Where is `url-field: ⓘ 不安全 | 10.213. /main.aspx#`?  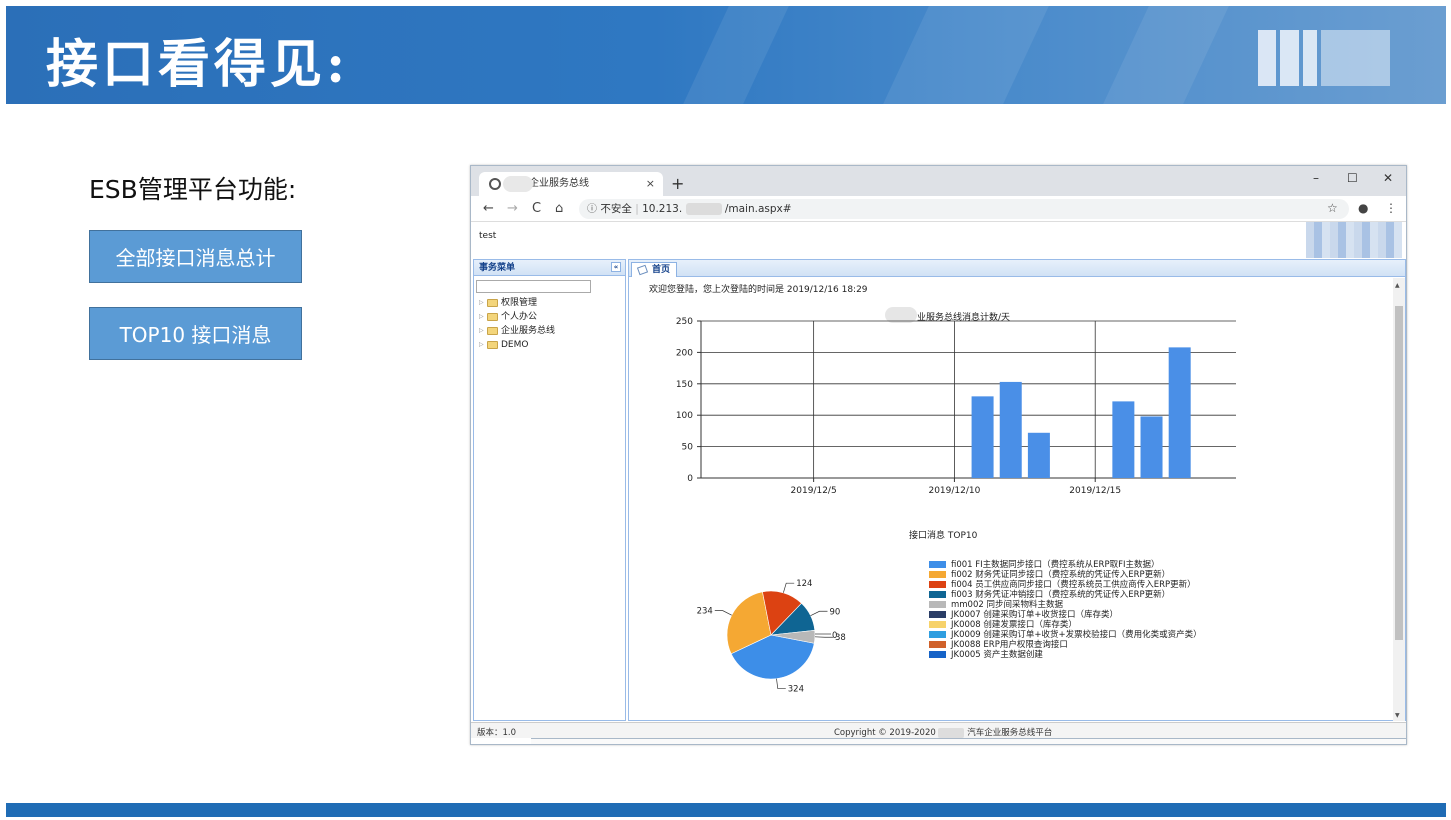 url-field: ⓘ 不安全 | 10.213. /main.aspx# is located at coordinates (964, 209).